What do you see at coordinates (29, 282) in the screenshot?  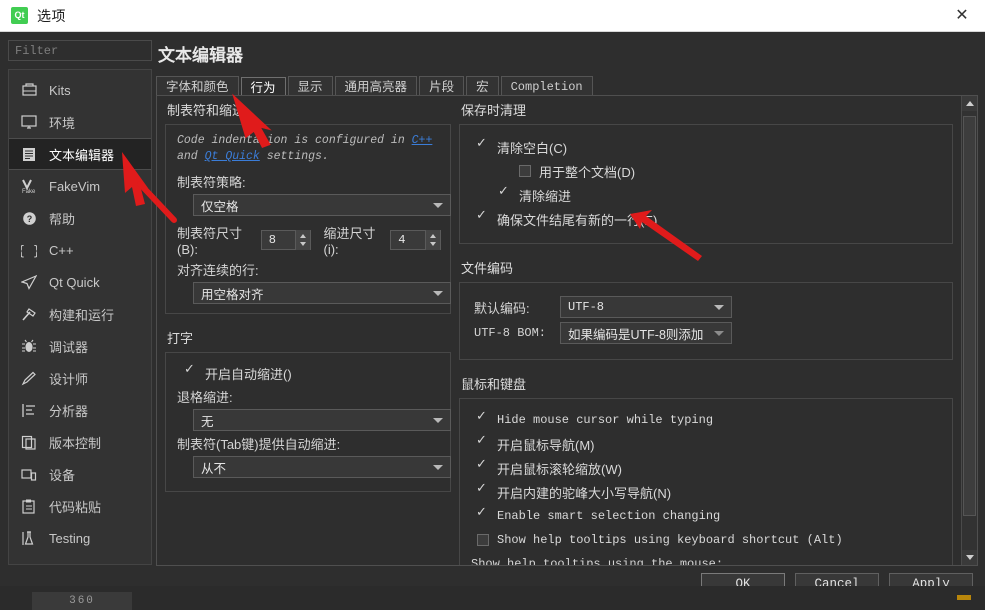 I see `qtquick-icon` at bounding box center [29, 282].